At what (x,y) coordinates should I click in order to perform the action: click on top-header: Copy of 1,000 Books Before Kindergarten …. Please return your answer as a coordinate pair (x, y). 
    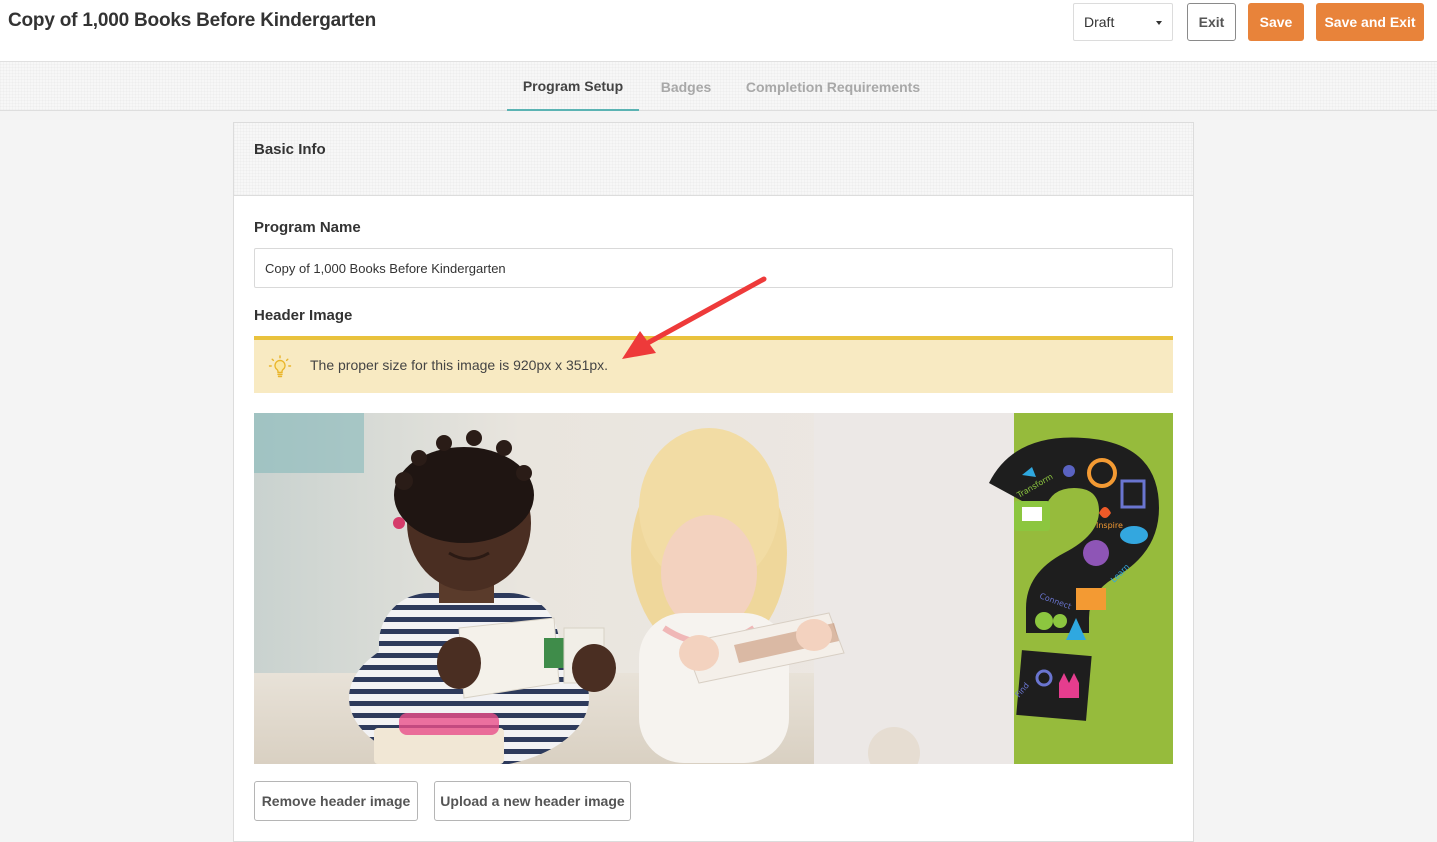
    Looking at the image, I should click on (718, 31).